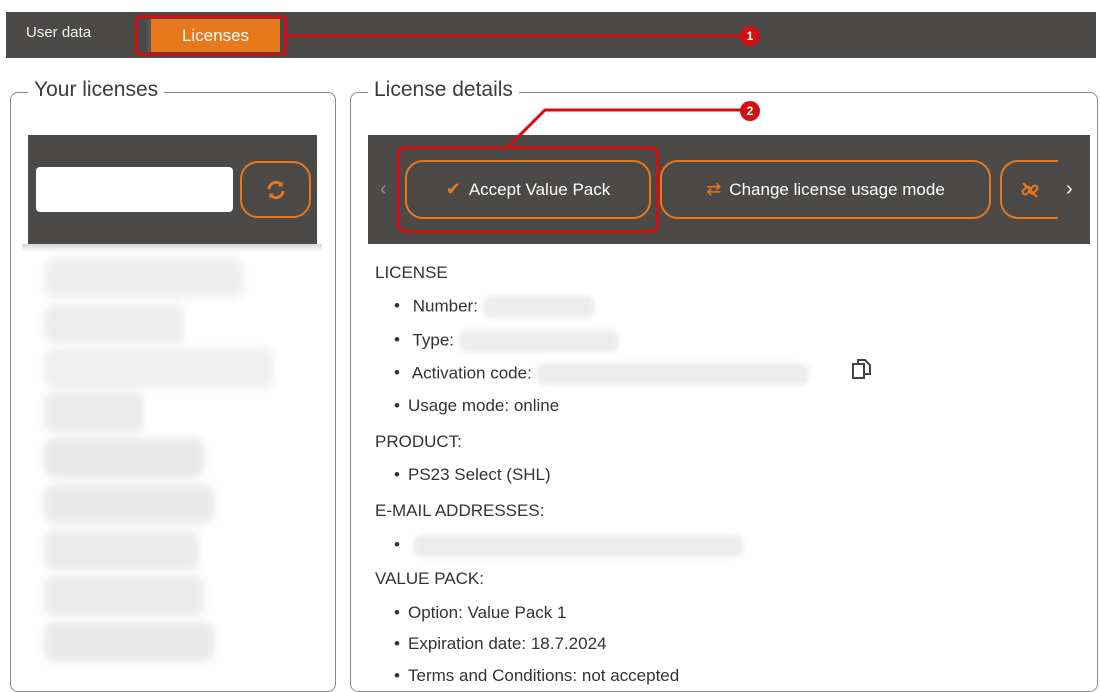 The image size is (1100, 692). I want to click on change-usage-mode-button: ⇄ Change license usage mode, so click(825, 189).